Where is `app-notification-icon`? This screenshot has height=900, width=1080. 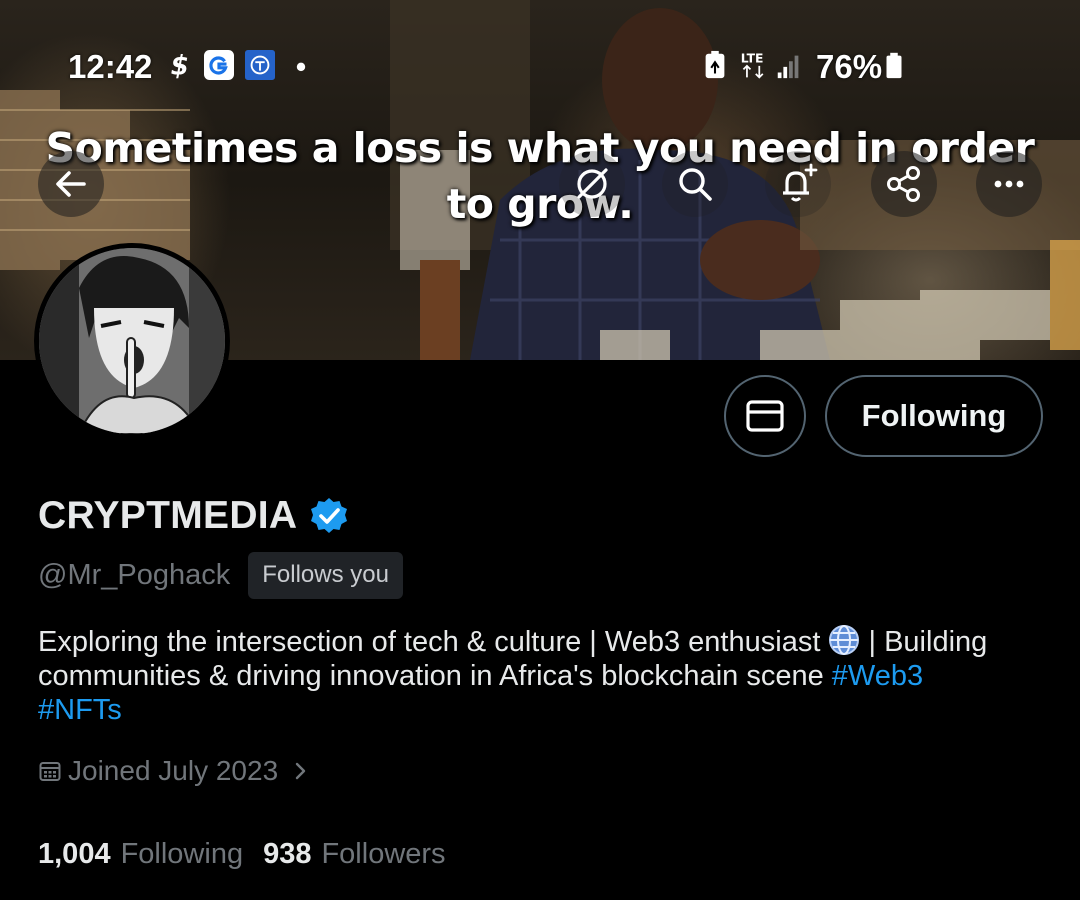 app-notification-icon is located at coordinates (260, 65).